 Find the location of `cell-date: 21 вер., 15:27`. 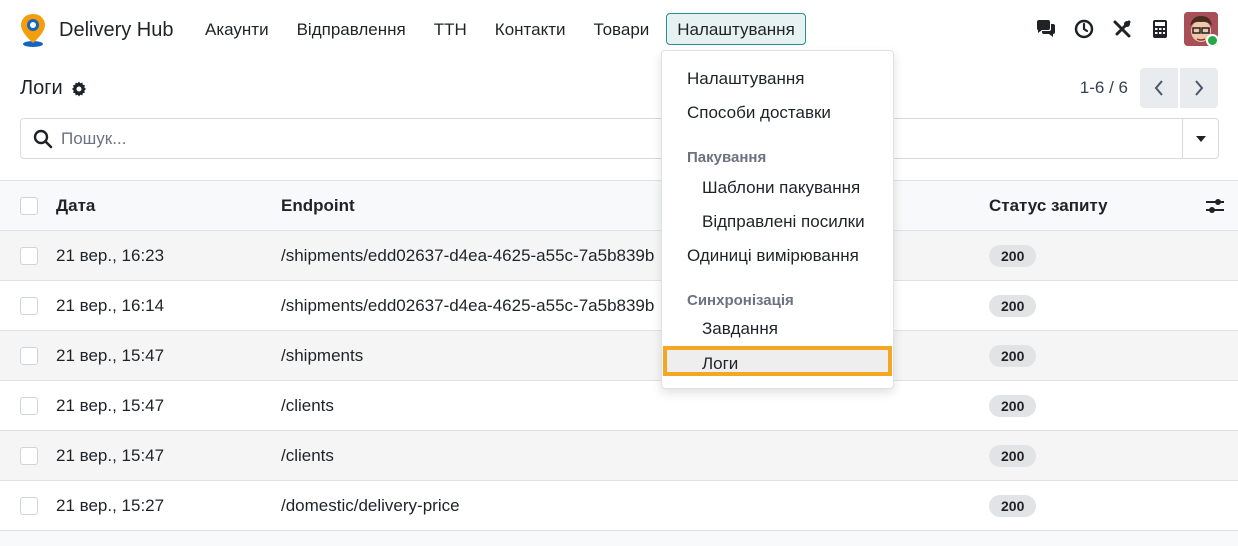

cell-date: 21 вер., 15:27 is located at coordinates (110, 505).